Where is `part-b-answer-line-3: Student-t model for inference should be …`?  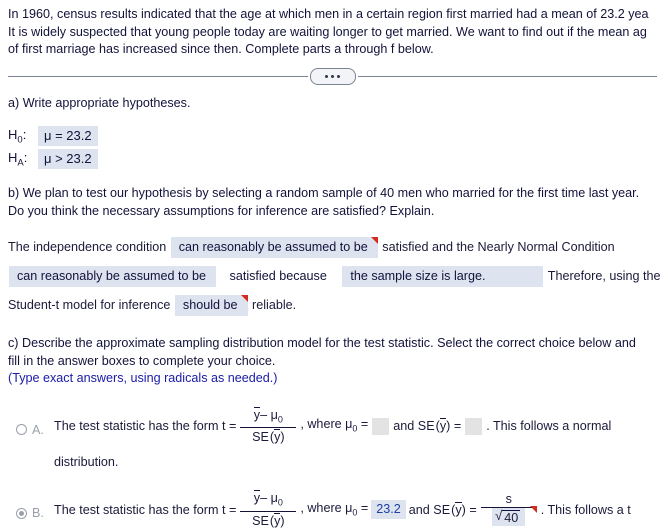
part-b-answer-line-3: Student-t model for inference should be … is located at coordinates (333, 305).